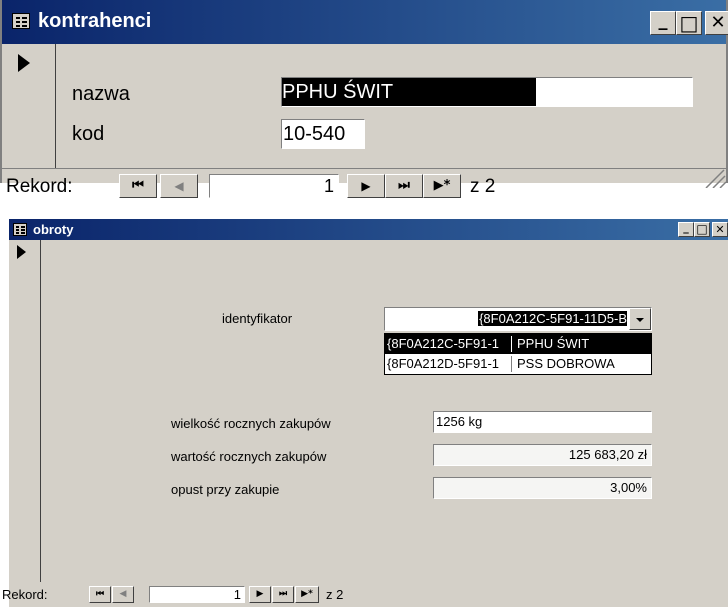 The height and width of the screenshot is (607, 728). What do you see at coordinates (542, 488) in the screenshot?
I see `opust-field: 3,00%` at bounding box center [542, 488].